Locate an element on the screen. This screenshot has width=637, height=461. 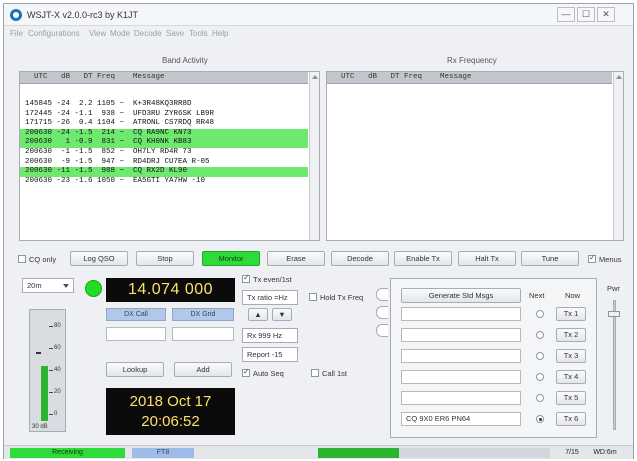
decode-row: 200630 1 -0.9 831 ~ CQ KH0NK KB83 is located at coordinates (164, 143).